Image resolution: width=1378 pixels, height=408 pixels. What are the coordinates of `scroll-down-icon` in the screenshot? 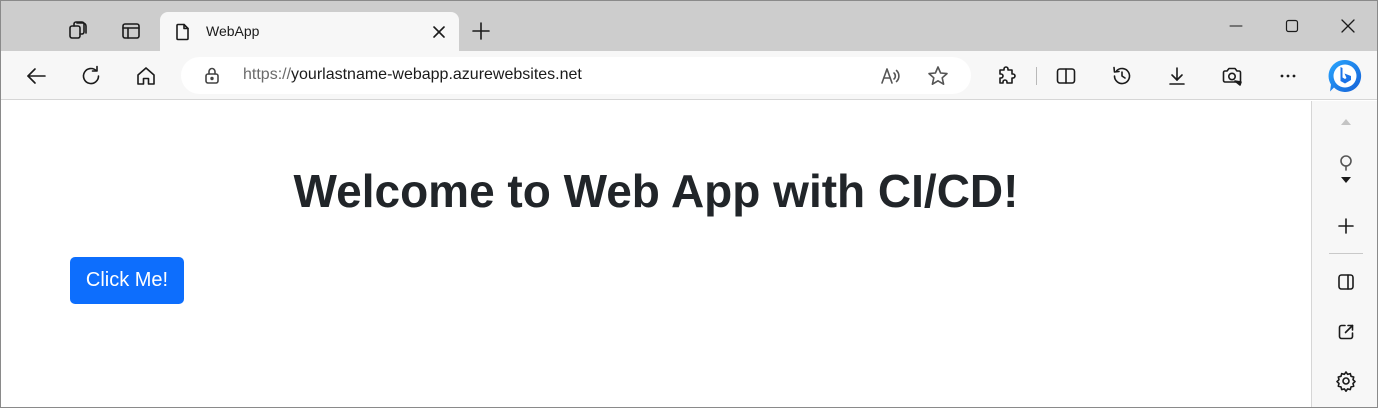 It's located at (1346, 180).